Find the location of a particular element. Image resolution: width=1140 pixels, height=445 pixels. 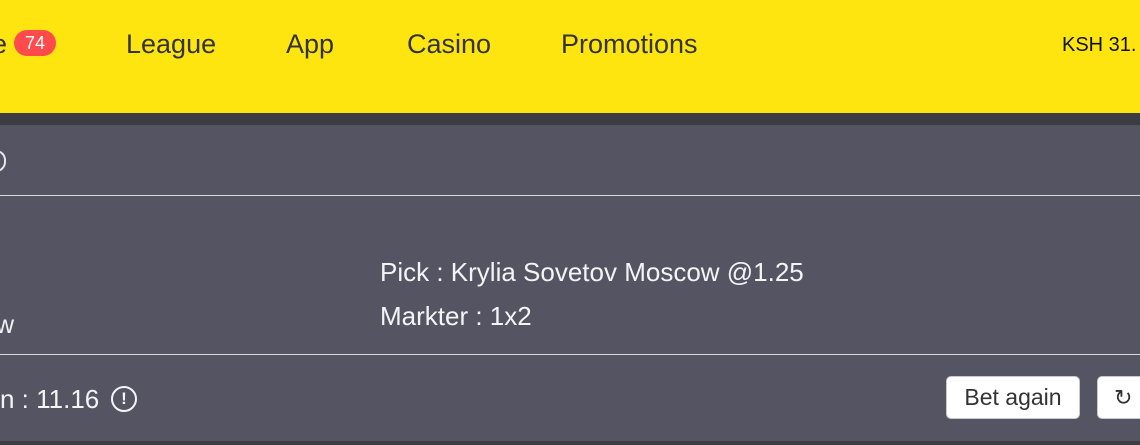

nav-item-league: League is located at coordinates (171, 44).